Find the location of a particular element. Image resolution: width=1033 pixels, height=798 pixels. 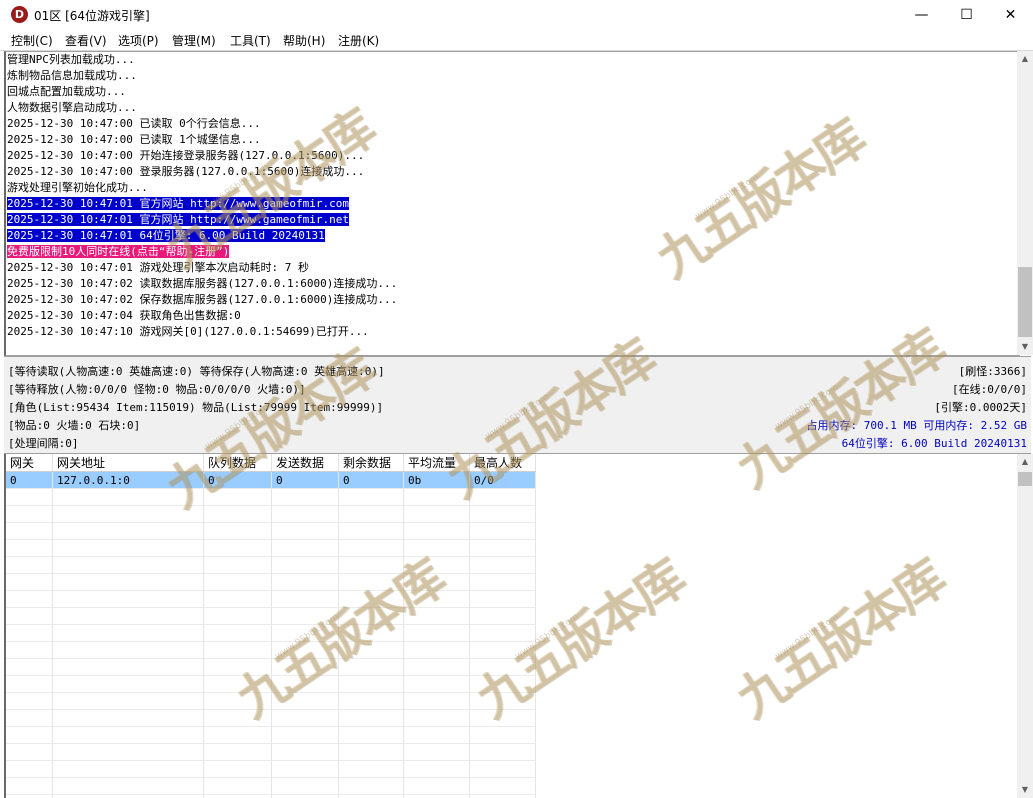

status-items-walls: [物品:0 火墙:0 石块:0] is located at coordinates (74, 425).